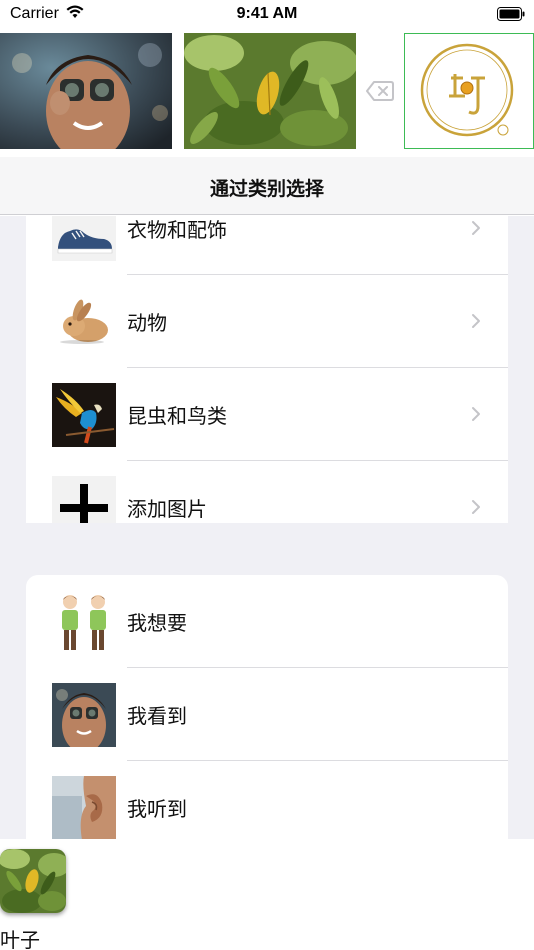  I want to click on parrot-photo-icon, so click(84, 415).